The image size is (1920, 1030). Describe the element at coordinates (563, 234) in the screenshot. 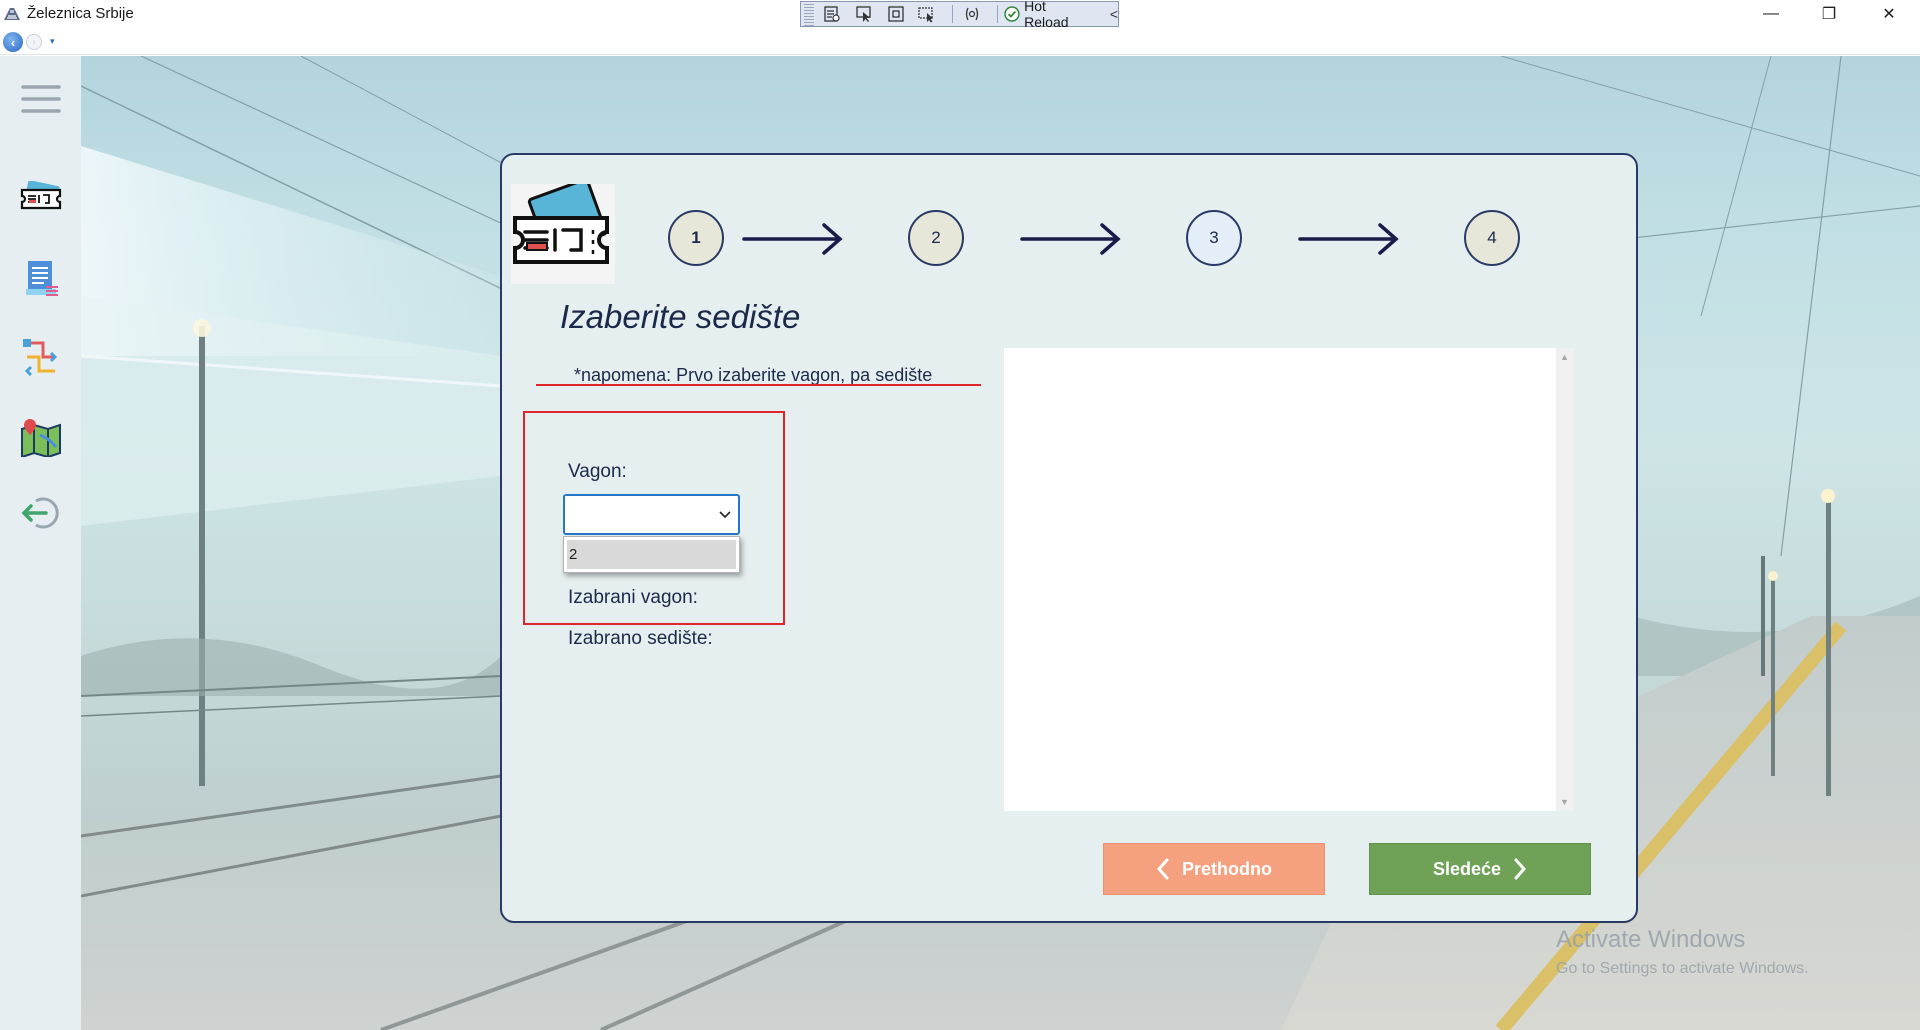

I see `ticket-logo-icon` at that location.